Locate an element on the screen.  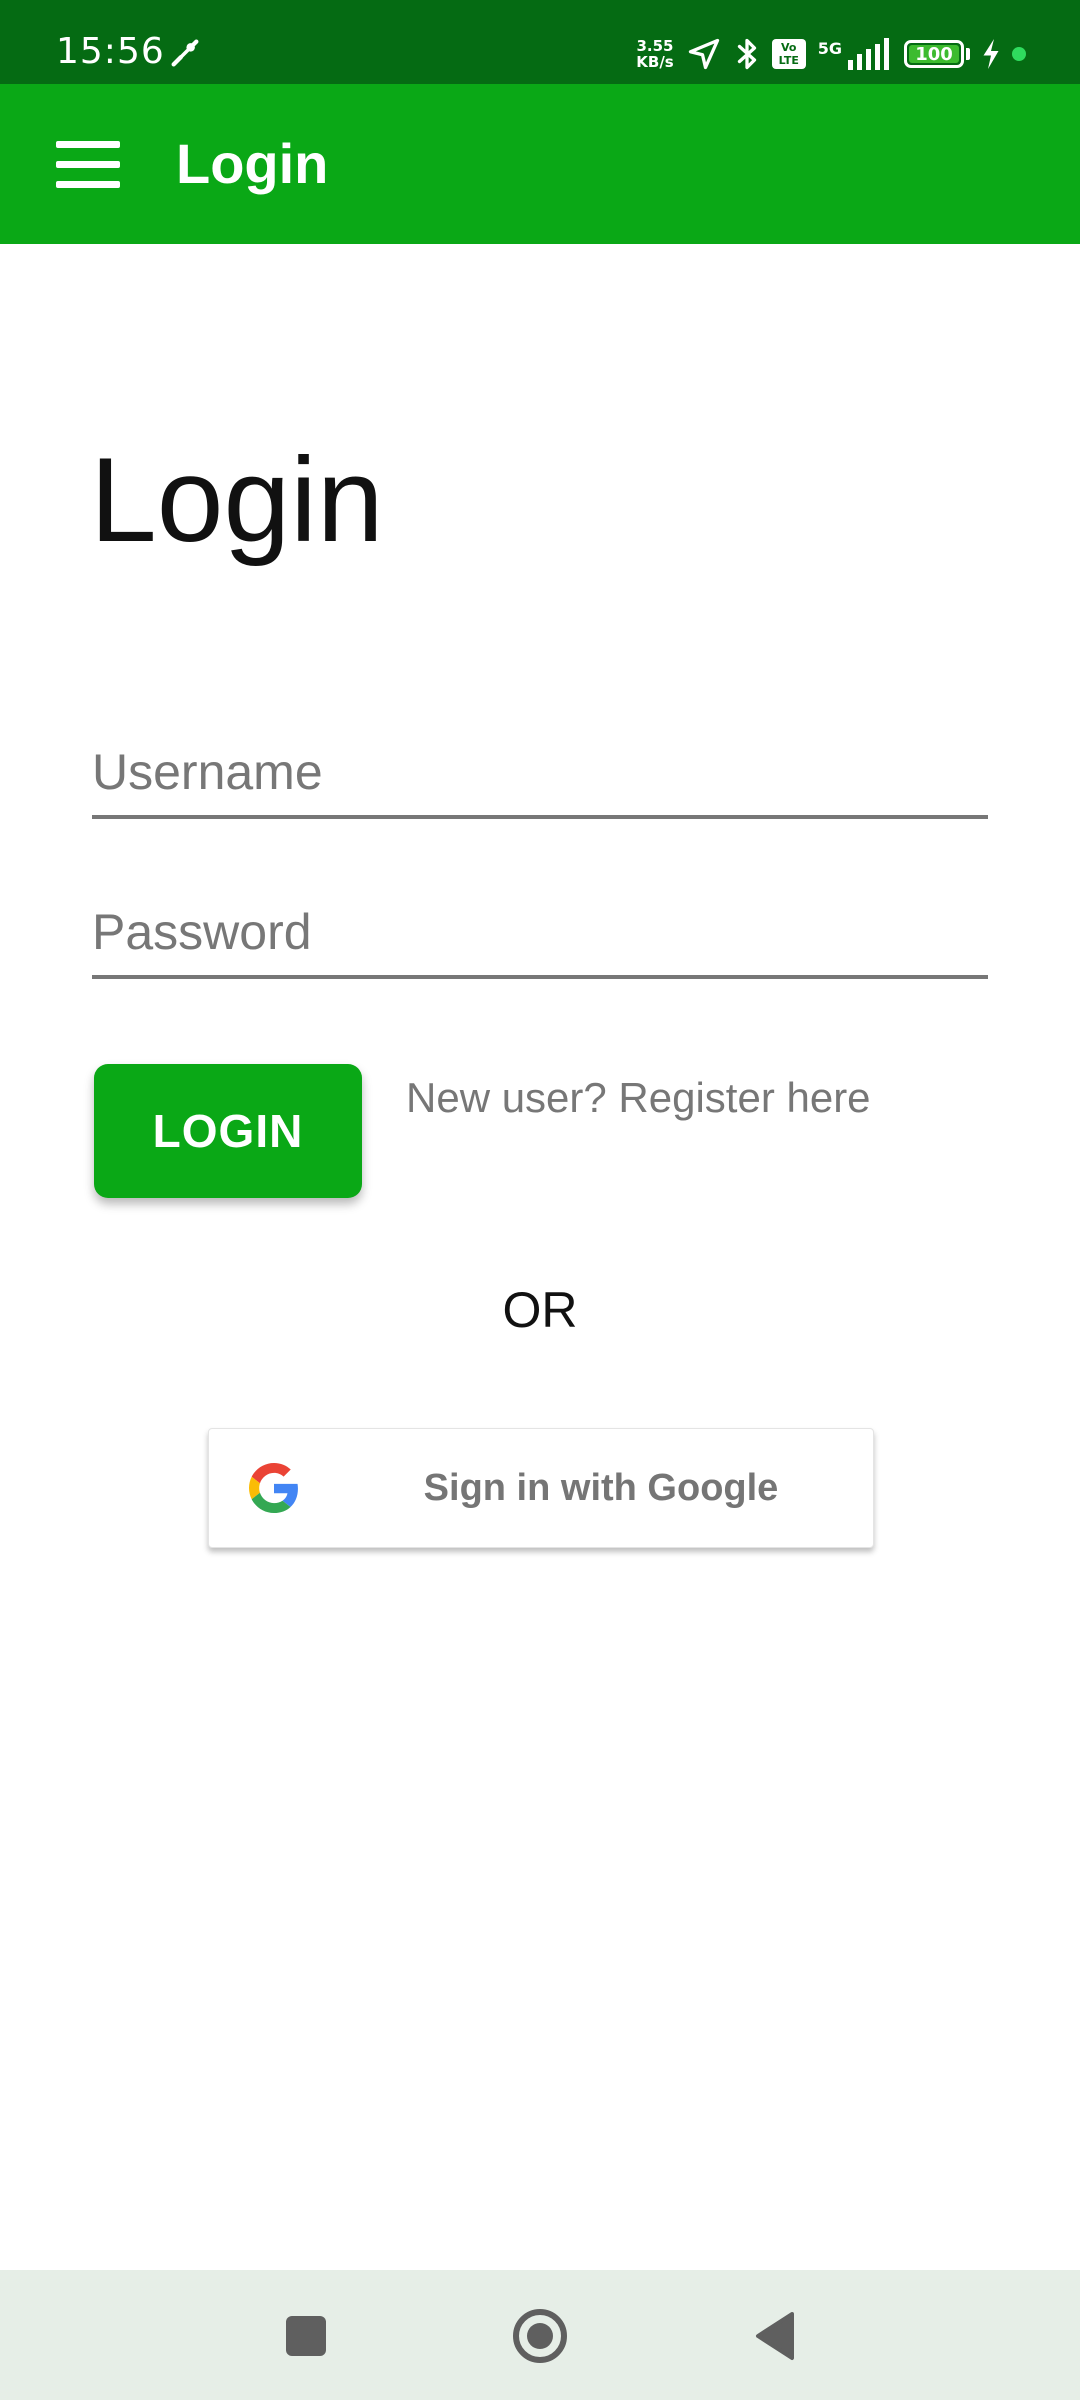
google-sign-in-button: Sign in with Google is located at coordinates (541, 1488).